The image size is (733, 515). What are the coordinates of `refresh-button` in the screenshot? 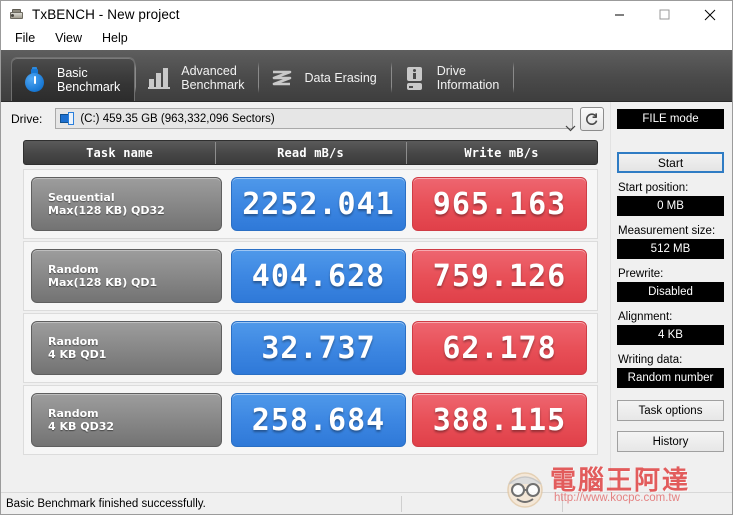 It's located at (592, 118).